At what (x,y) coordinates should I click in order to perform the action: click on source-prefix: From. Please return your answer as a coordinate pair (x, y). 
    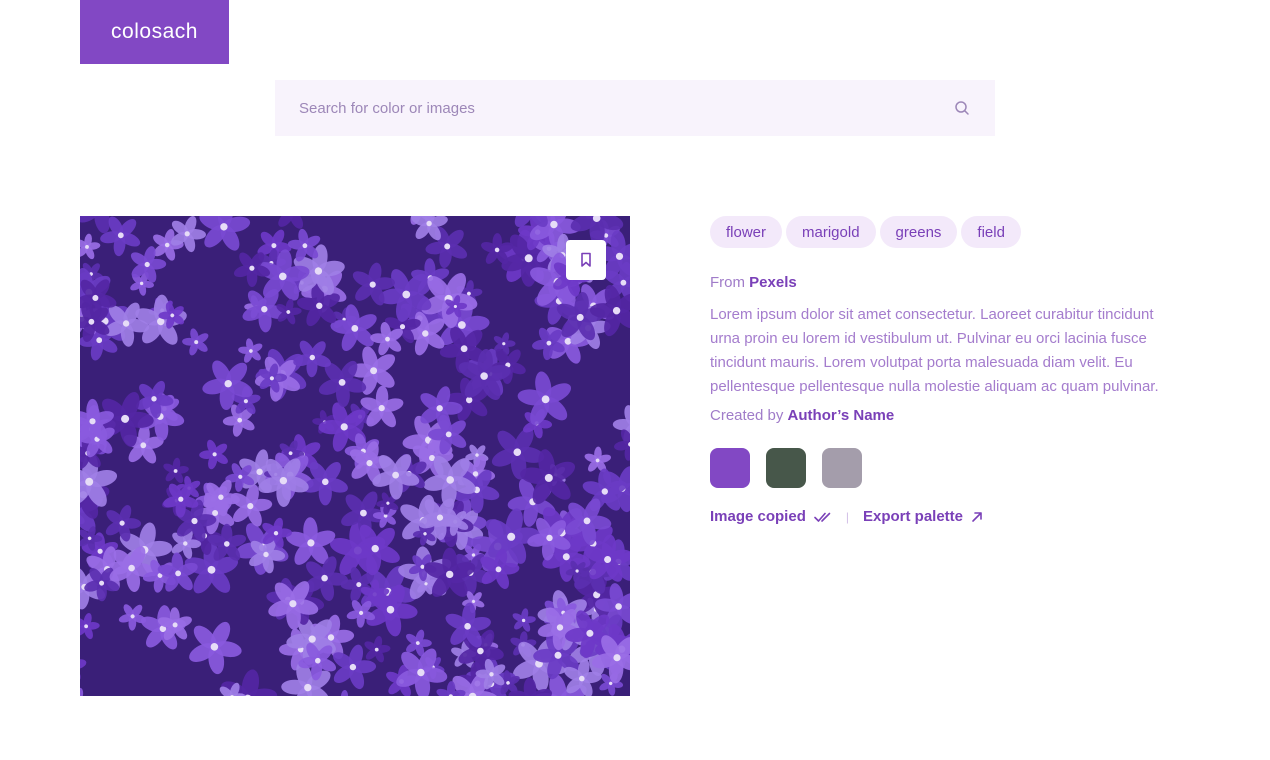
    Looking at the image, I should click on (727, 282).